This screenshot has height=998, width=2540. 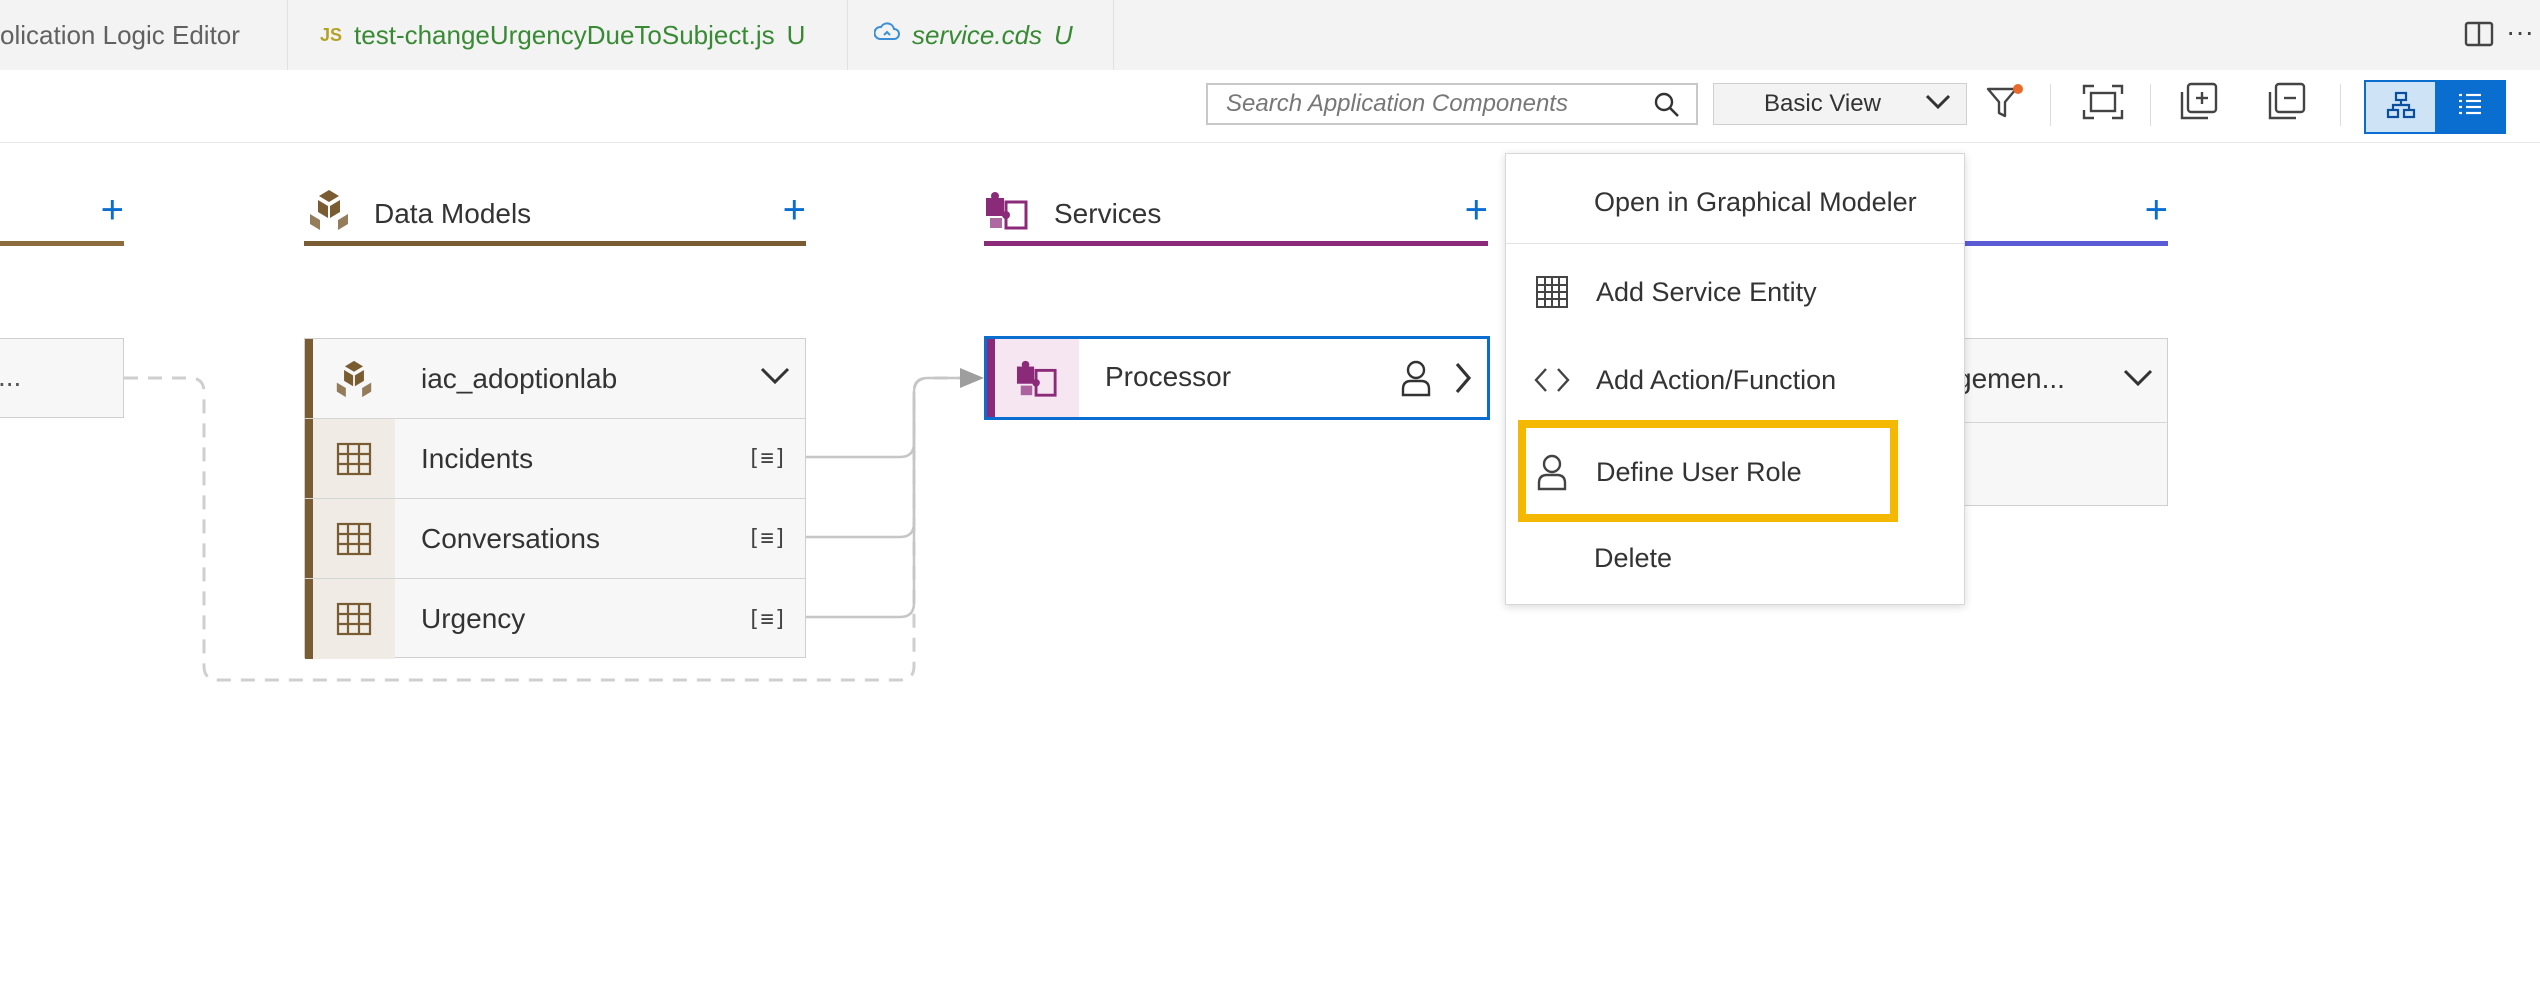 I want to click on entity-row: Conversations [≡], so click(x=555, y=539).